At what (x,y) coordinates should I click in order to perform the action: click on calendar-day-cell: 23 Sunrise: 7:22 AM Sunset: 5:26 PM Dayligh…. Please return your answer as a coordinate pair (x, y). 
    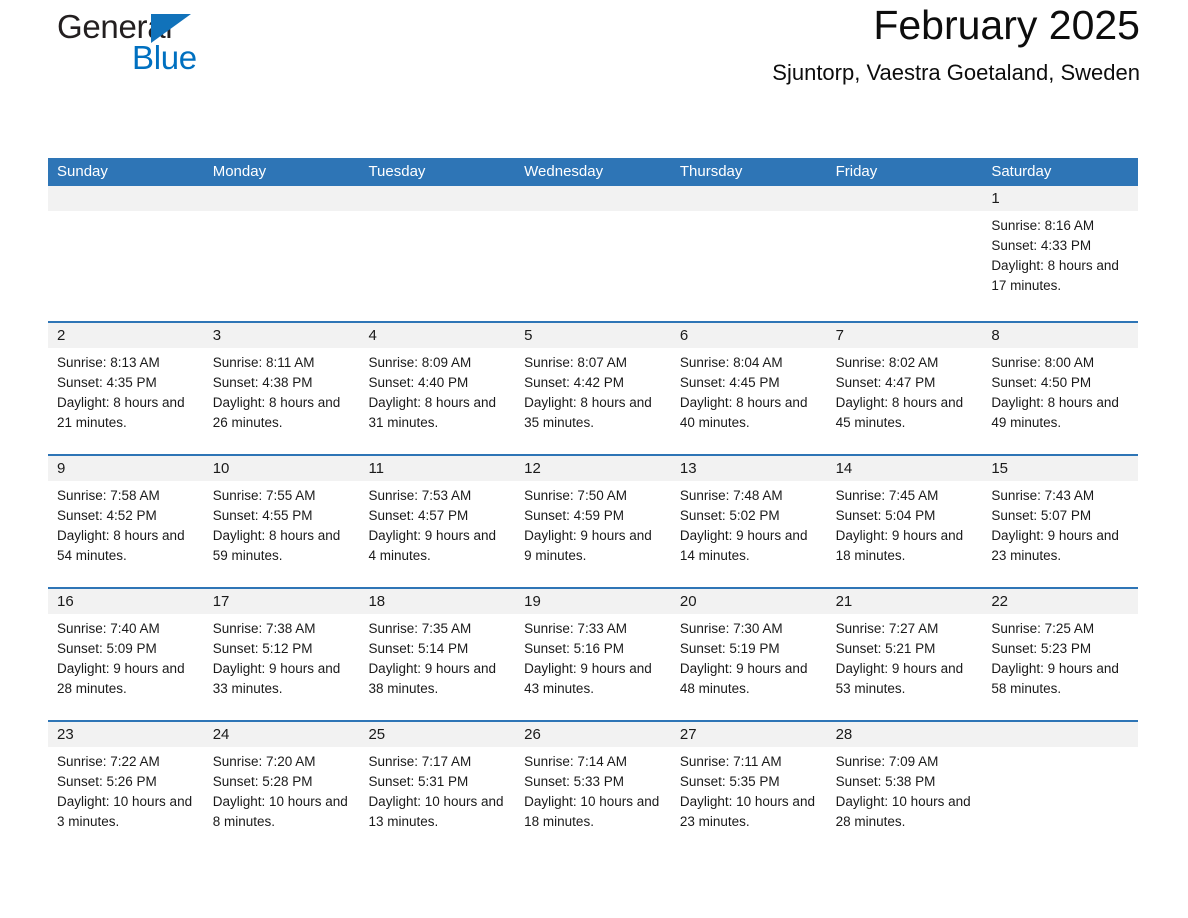
    Looking at the image, I should click on (126, 787).